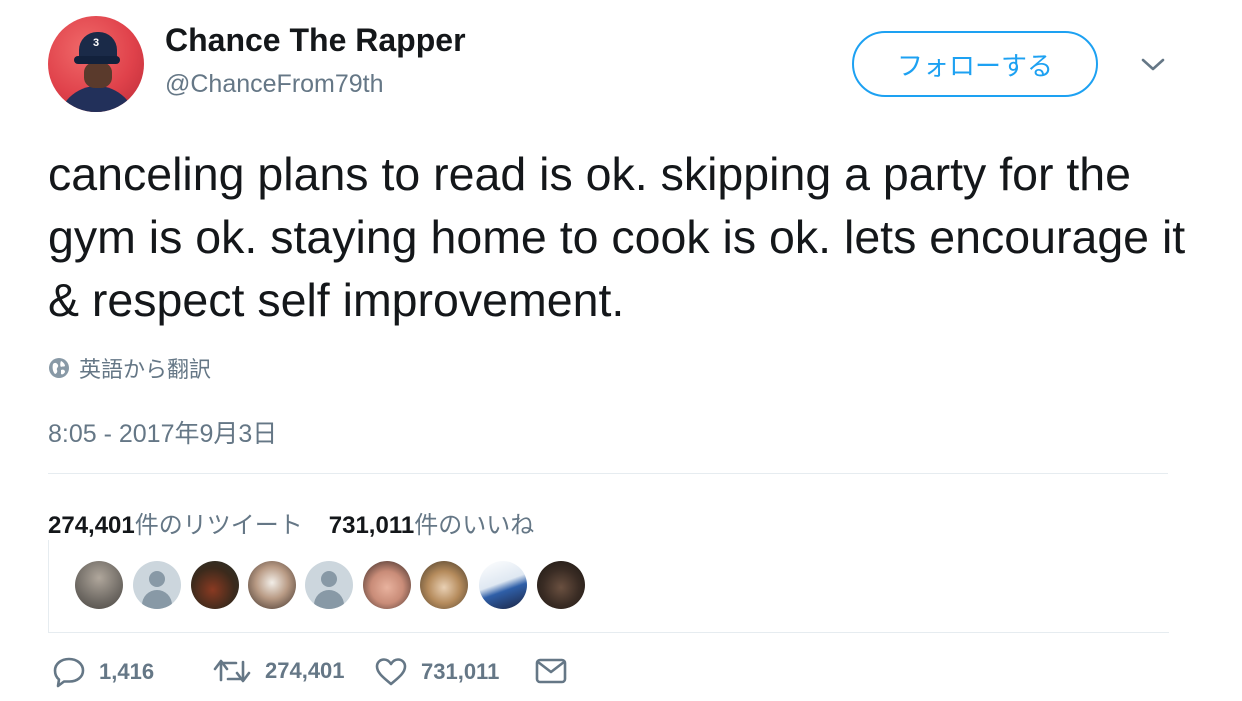 This screenshot has width=1242, height=701. I want to click on like-stat: 731,011件のいいね, so click(431, 522).